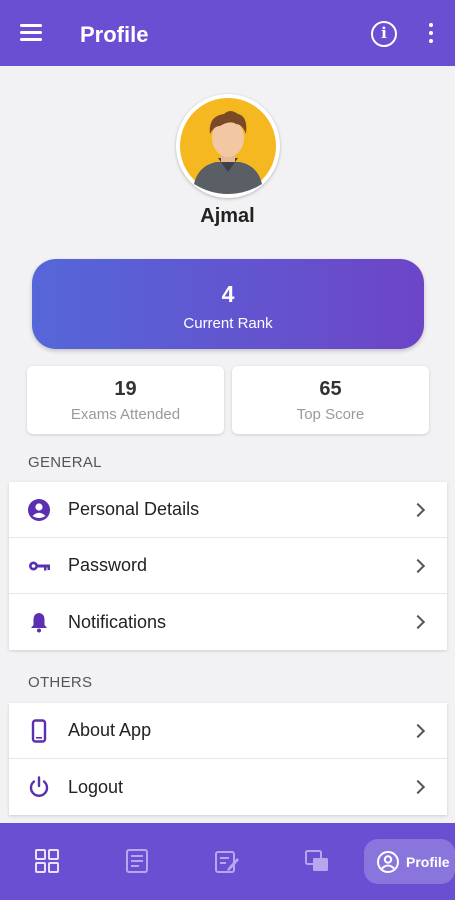 Image resolution: width=455 pixels, height=900 pixels. I want to click on bell-icon, so click(39, 622).